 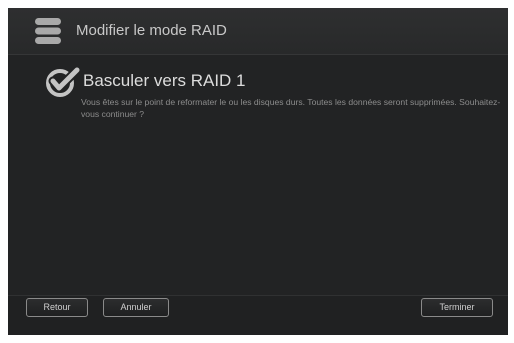 What do you see at coordinates (63, 81) in the screenshot?
I see `checkmark-icon` at bounding box center [63, 81].